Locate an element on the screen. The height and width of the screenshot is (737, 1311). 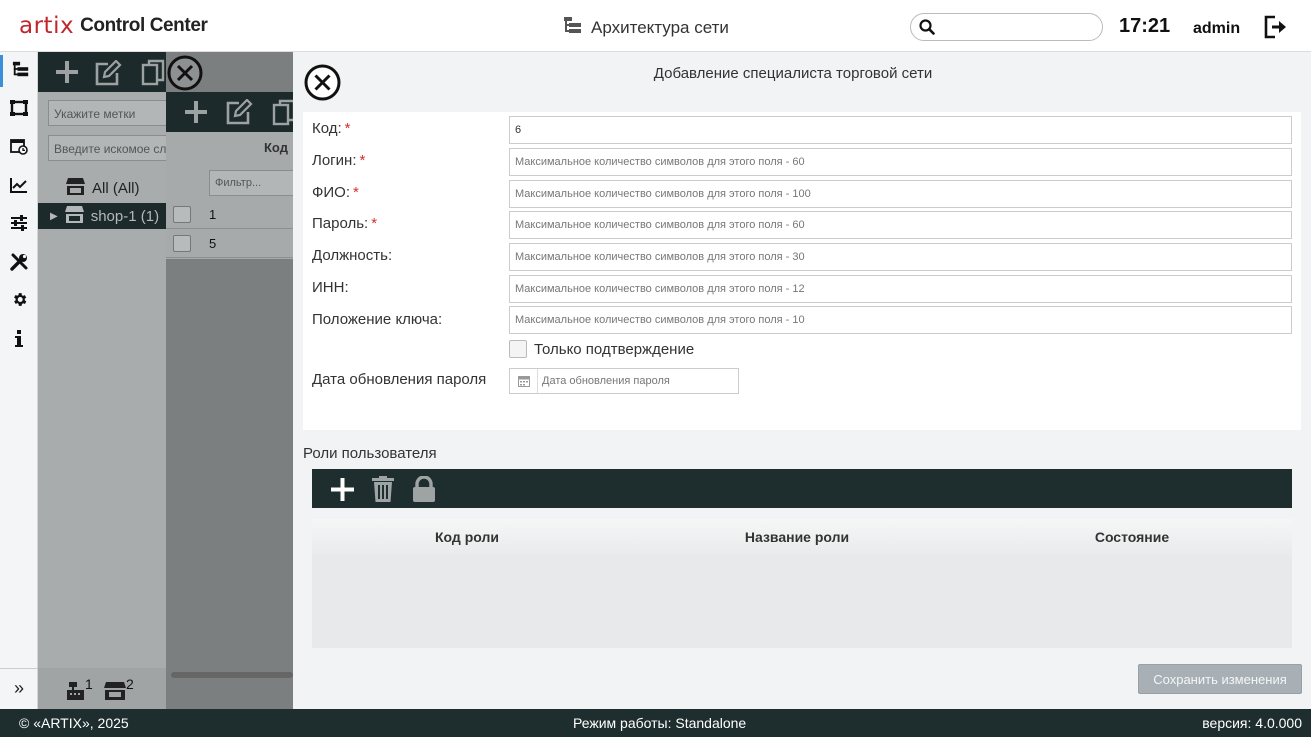
tree-item-all: All (All) is located at coordinates (102, 188).